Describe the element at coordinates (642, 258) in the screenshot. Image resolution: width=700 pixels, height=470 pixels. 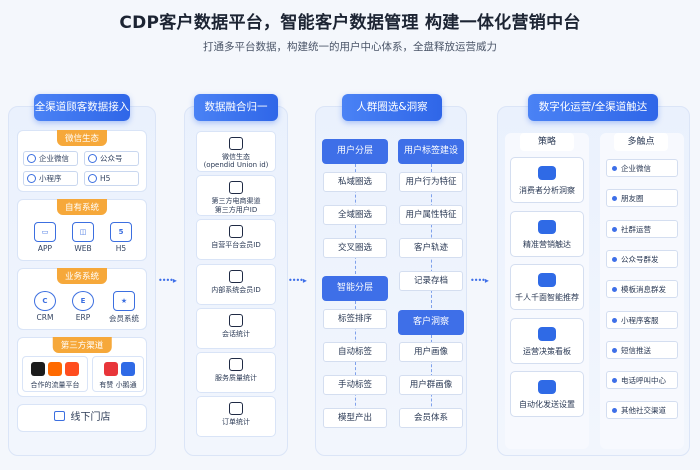
I see `touchpoint-item: 公众号群发` at that location.